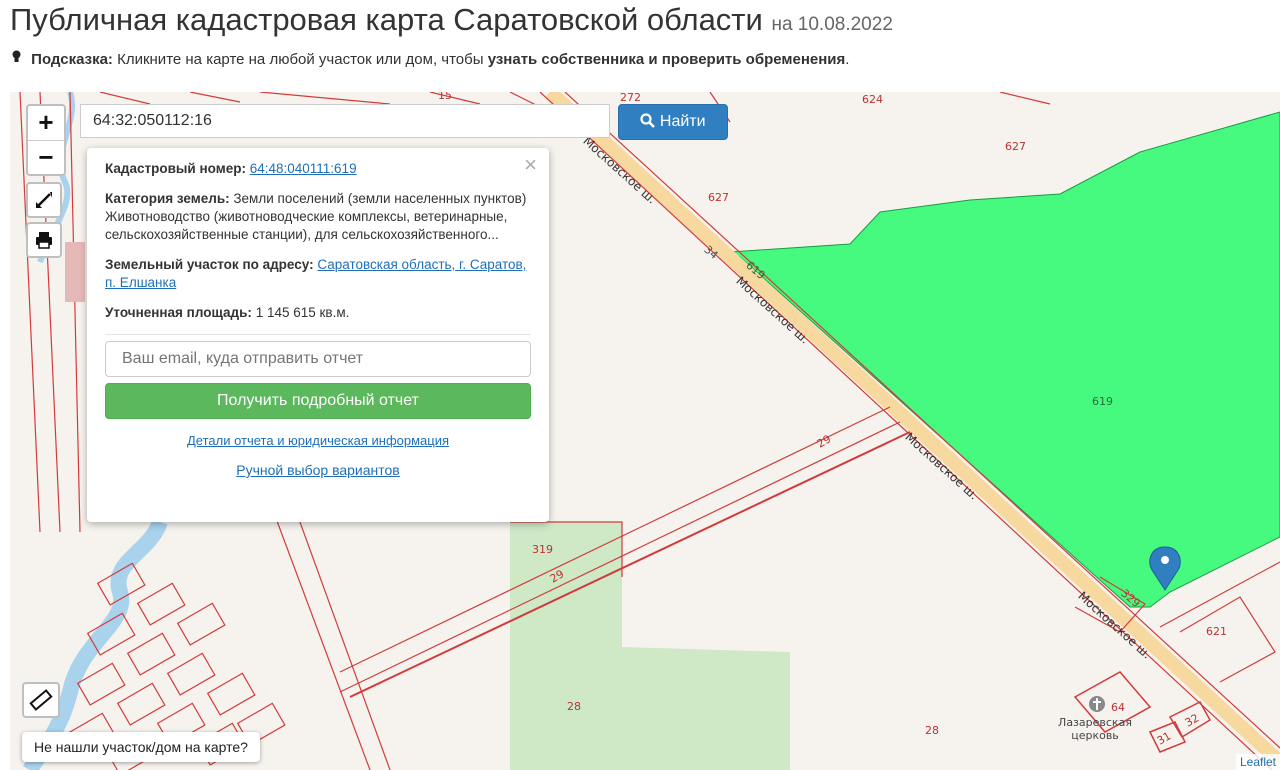 The width and height of the screenshot is (1280, 770). I want to click on expand-icon, so click(44, 200).